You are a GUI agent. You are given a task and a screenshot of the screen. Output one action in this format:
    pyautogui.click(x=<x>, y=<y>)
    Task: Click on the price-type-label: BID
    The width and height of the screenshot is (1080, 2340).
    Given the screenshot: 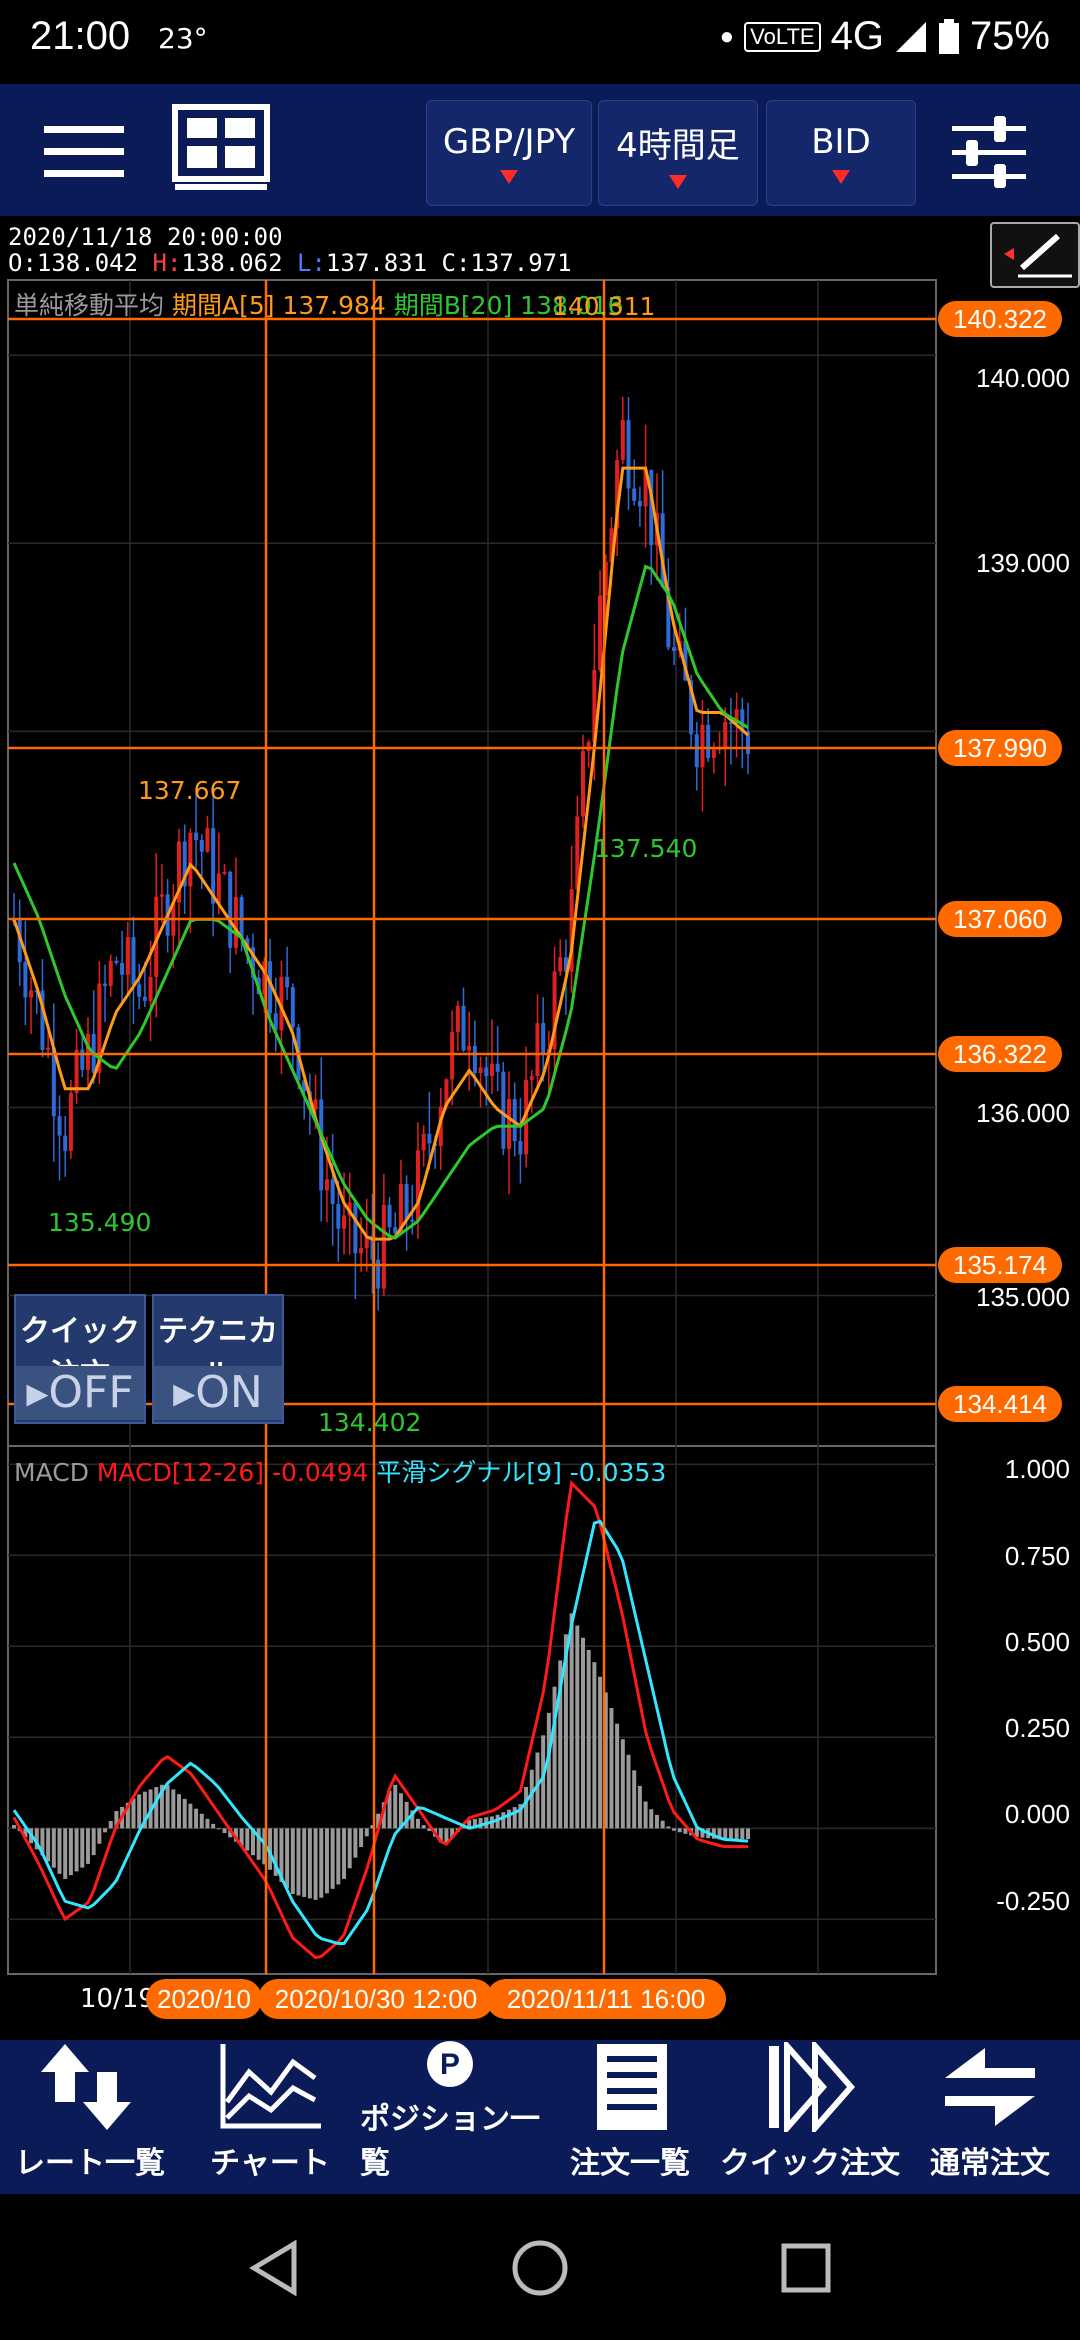 What is the action you would take?
    pyautogui.click(x=841, y=142)
    